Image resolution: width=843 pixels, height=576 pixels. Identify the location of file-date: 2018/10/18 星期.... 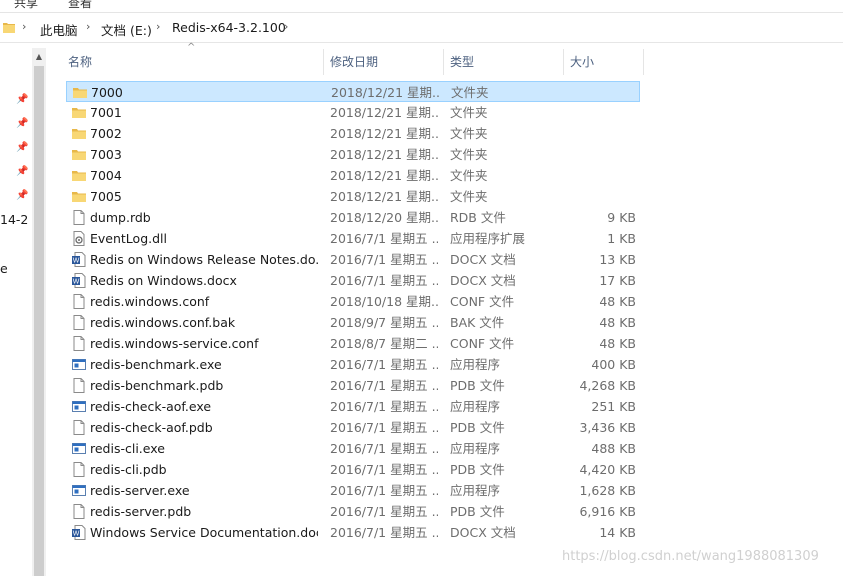
(384, 301).